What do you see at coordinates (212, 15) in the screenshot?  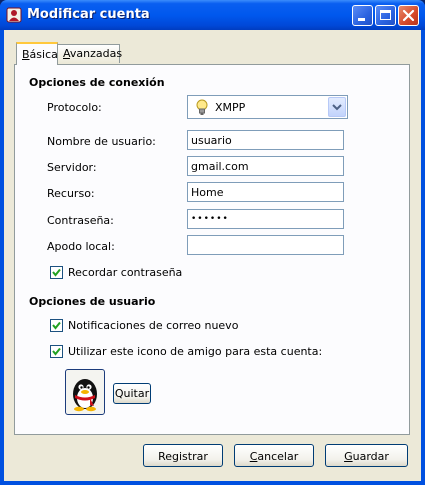 I see `title-bar: Modificar cuenta` at bounding box center [212, 15].